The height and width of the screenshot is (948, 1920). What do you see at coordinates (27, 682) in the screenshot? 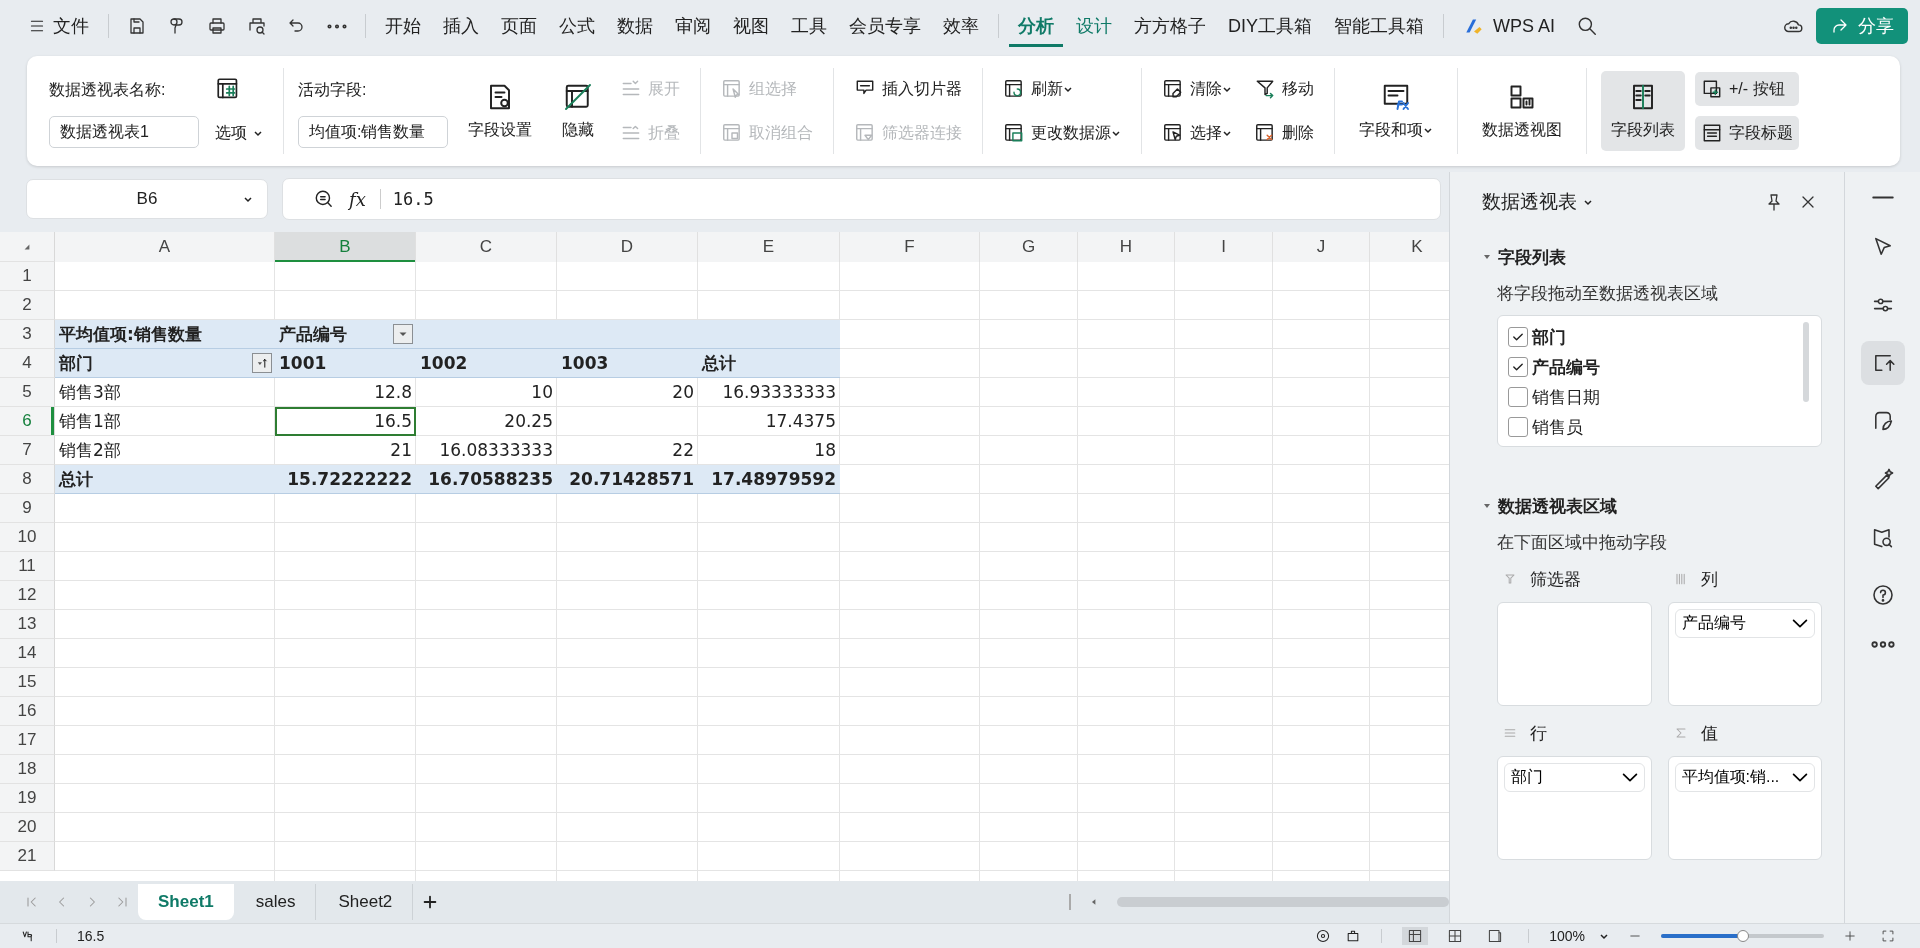
I see `row-header: 15` at bounding box center [27, 682].